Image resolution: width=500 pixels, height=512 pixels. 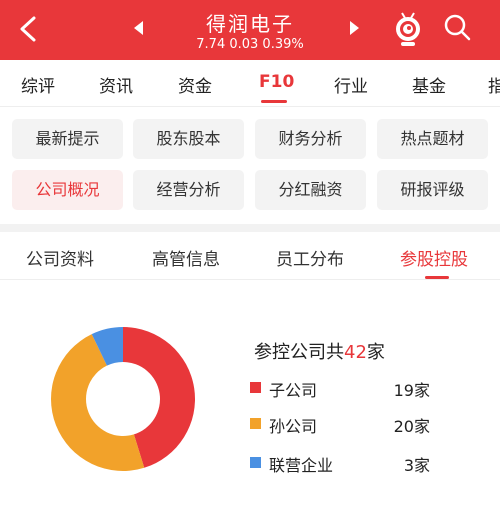 What do you see at coordinates (411, 390) in the screenshot?
I see `legend-value: 19家` at bounding box center [411, 390].